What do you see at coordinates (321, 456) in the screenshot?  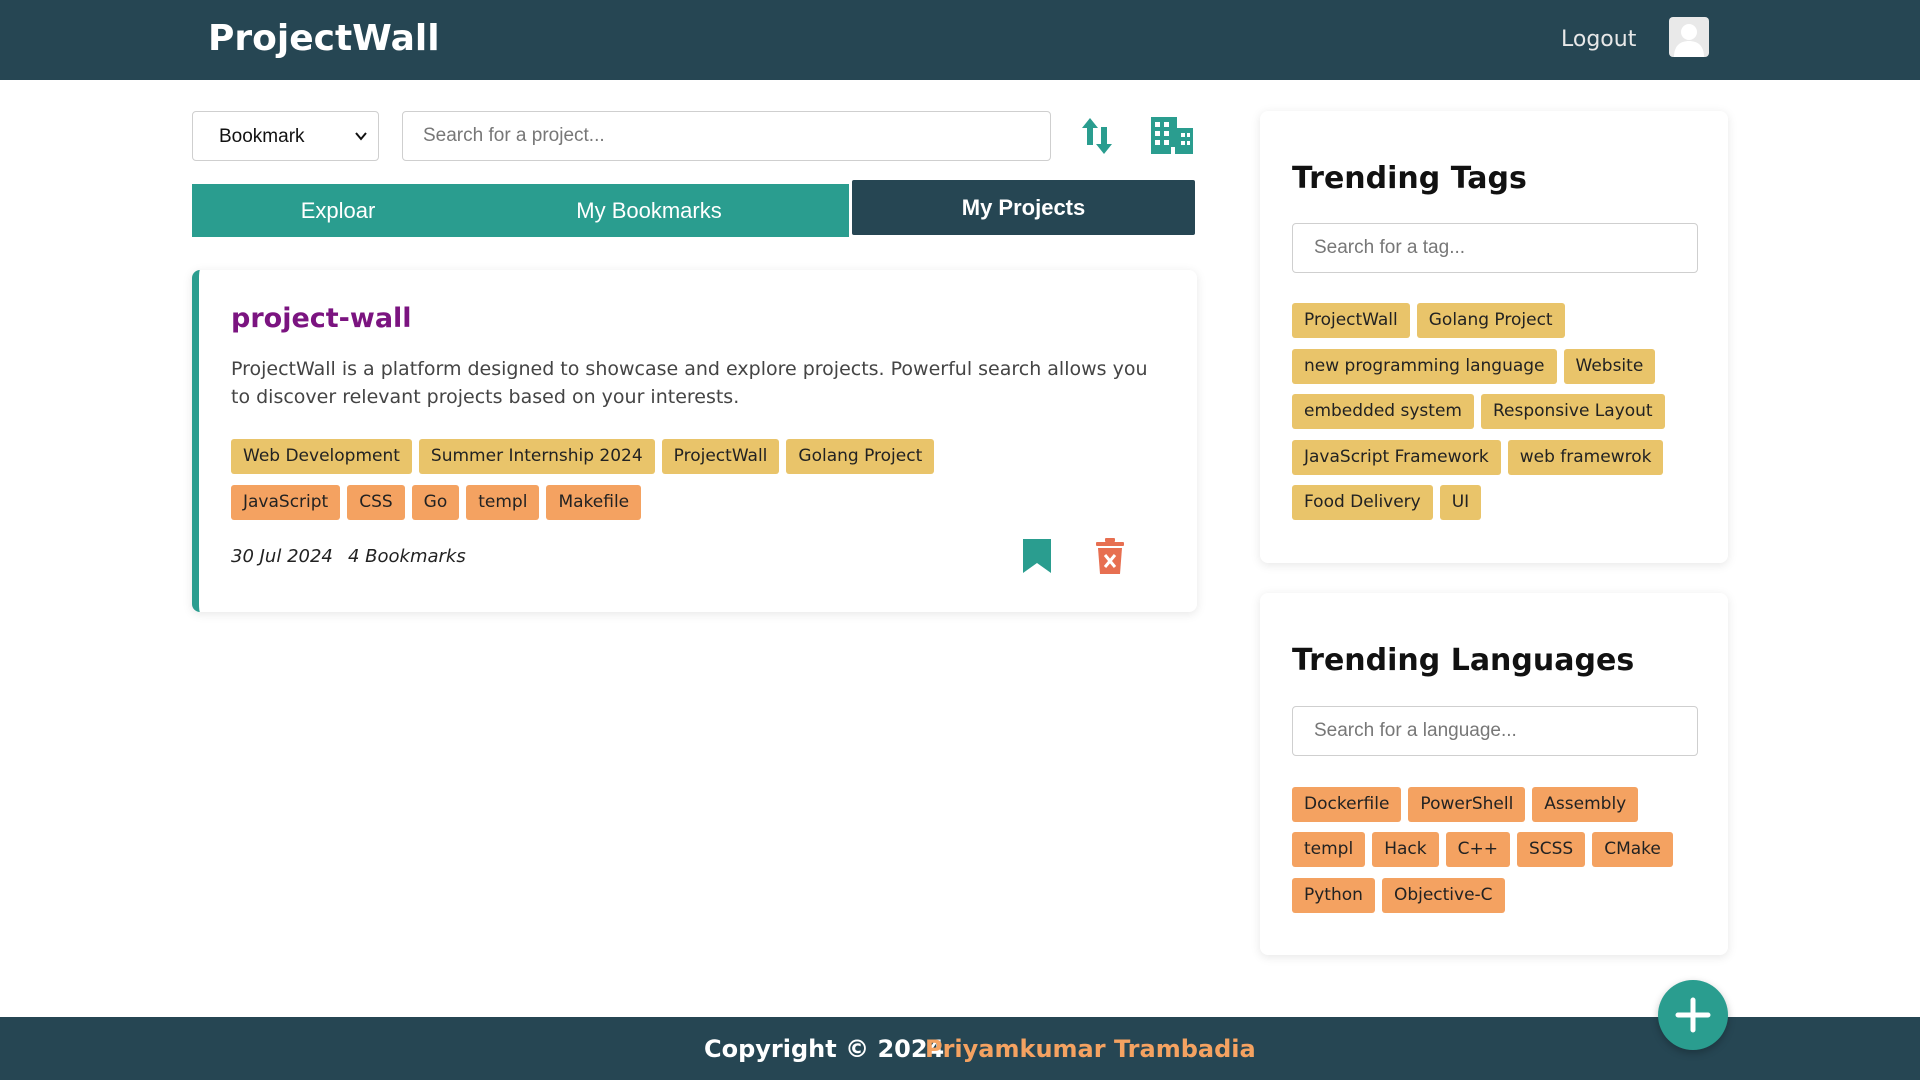 I see `project-tag: Web Development` at bounding box center [321, 456].